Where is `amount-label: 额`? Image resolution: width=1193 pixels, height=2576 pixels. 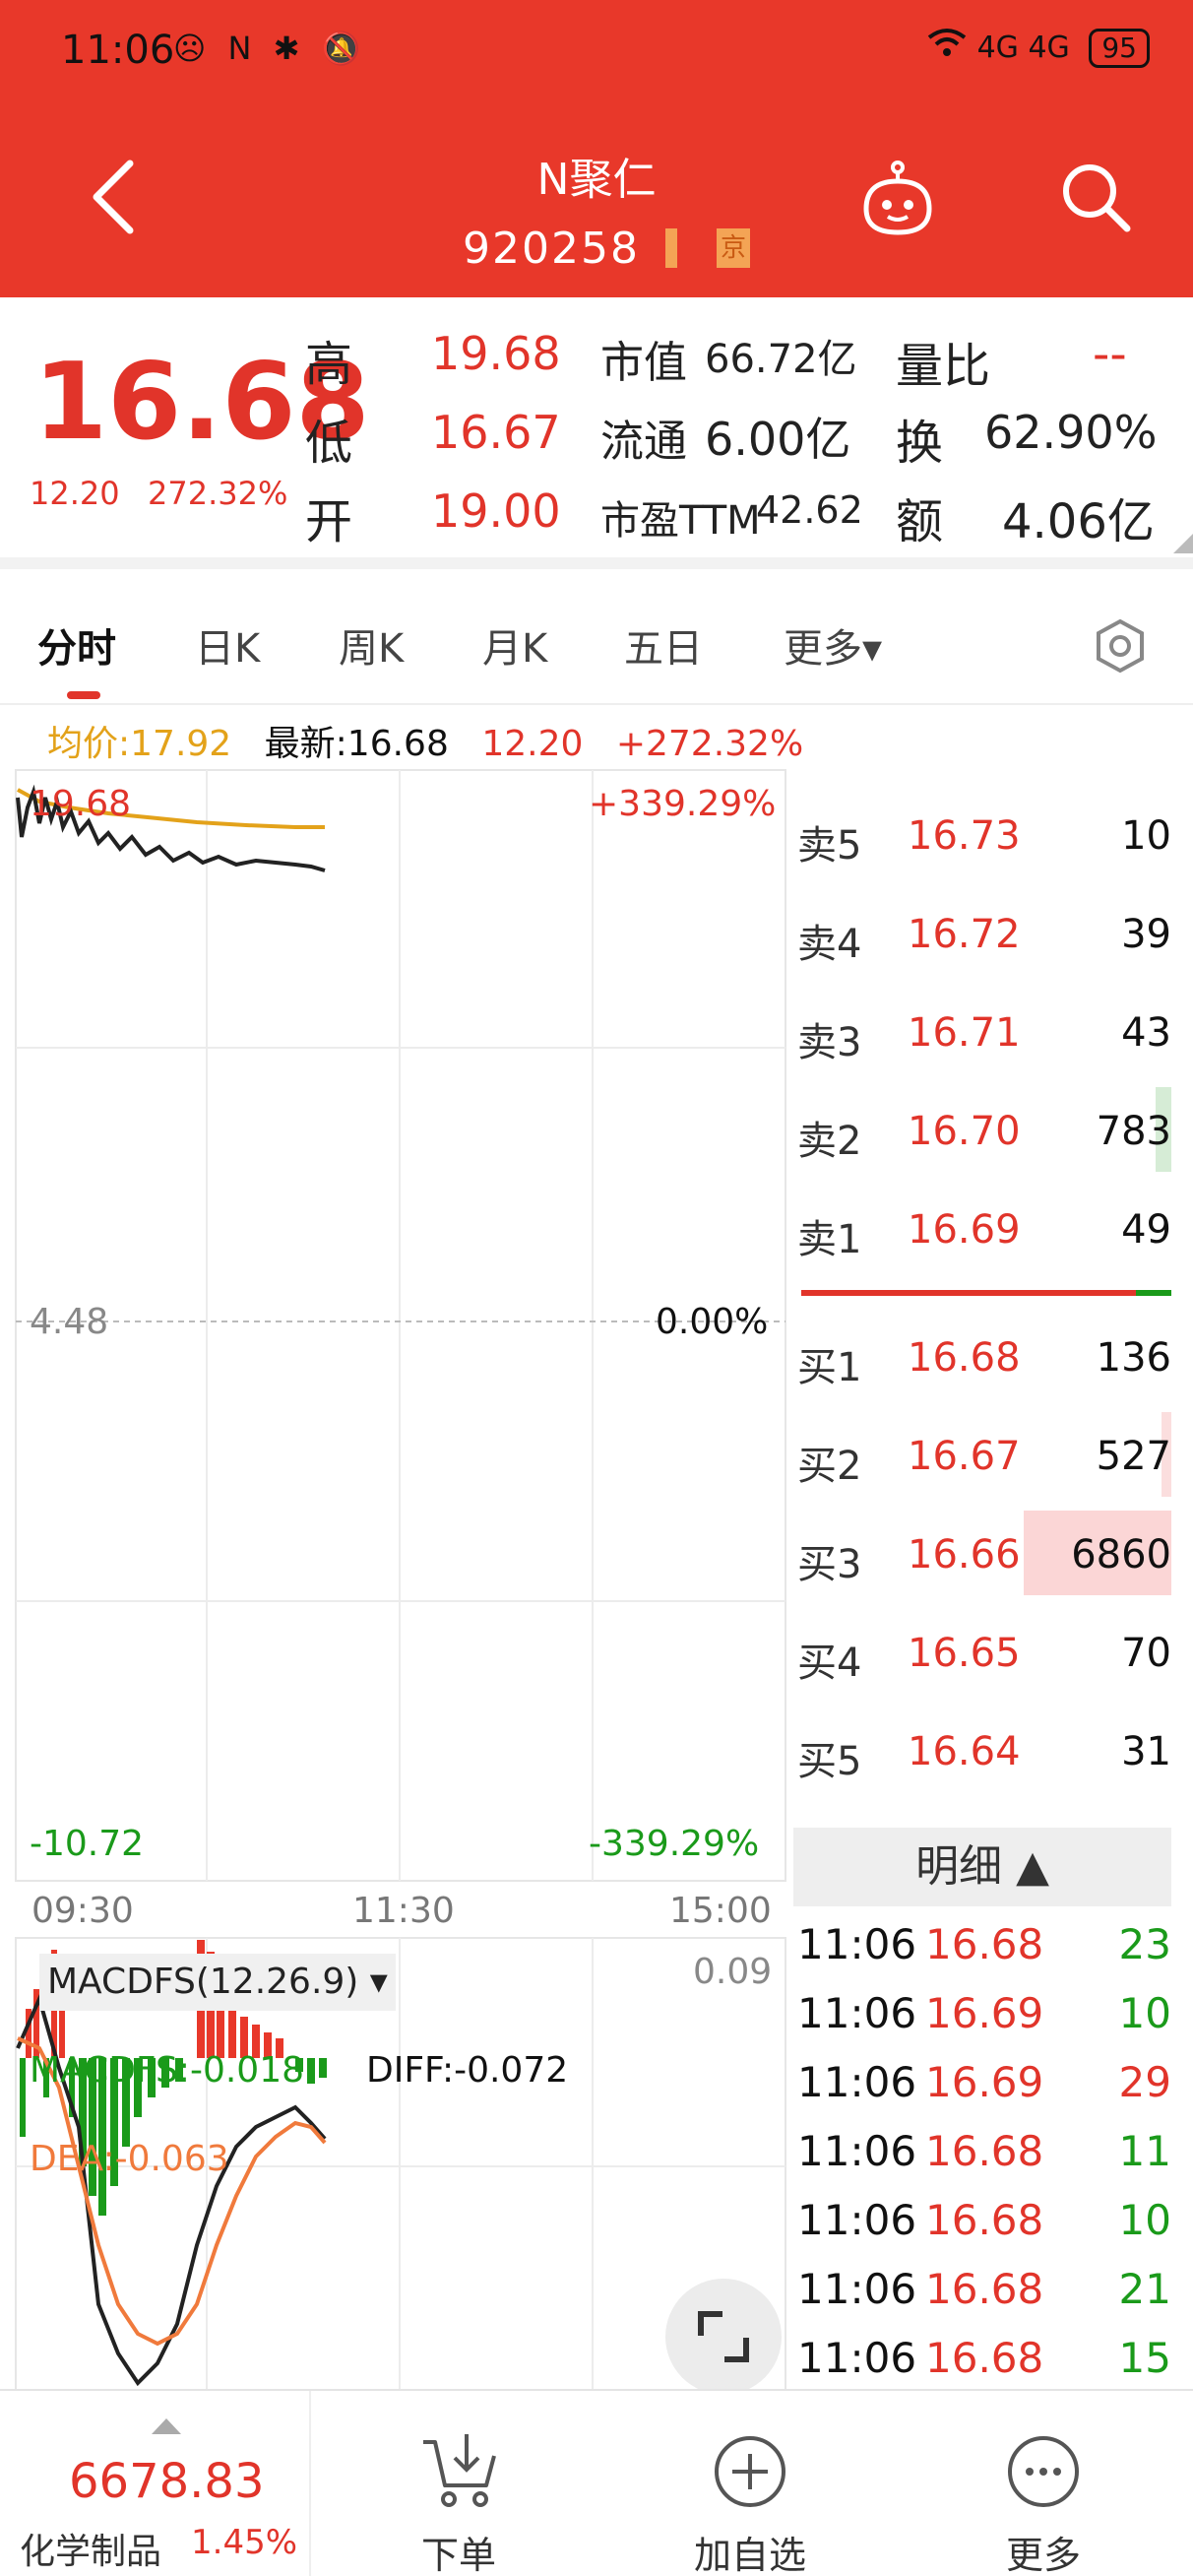
amount-label: 额 is located at coordinates (920, 521).